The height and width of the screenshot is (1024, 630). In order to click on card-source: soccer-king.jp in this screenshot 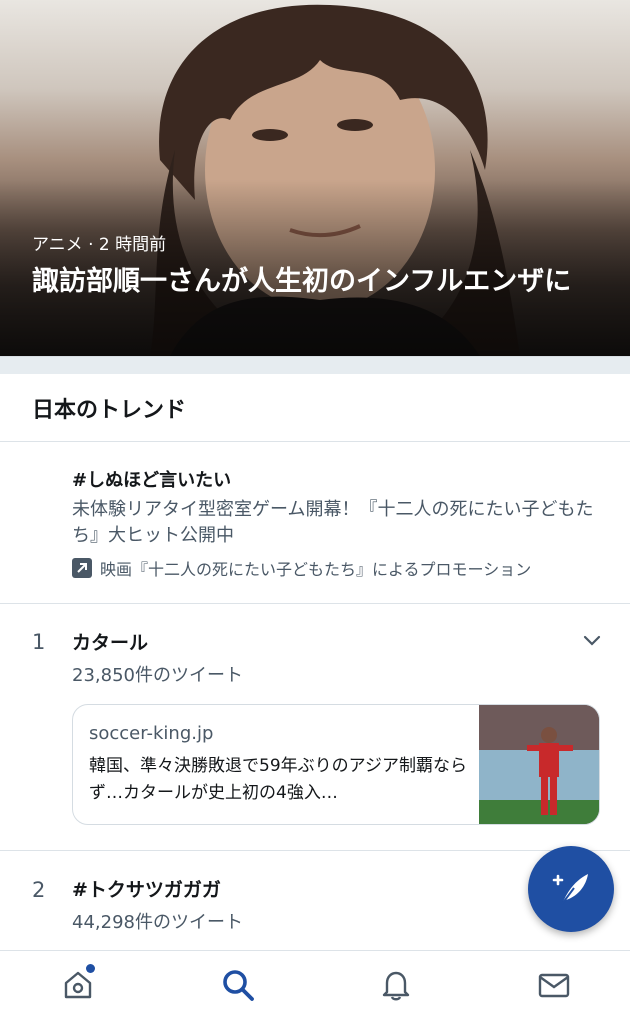, I will do `click(151, 733)`.